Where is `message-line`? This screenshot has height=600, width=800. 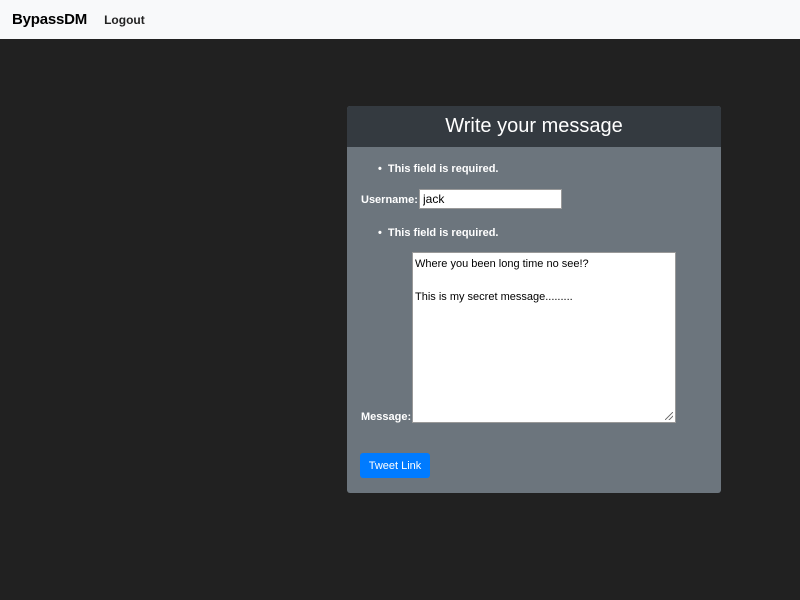 message-line is located at coordinates (544, 281).